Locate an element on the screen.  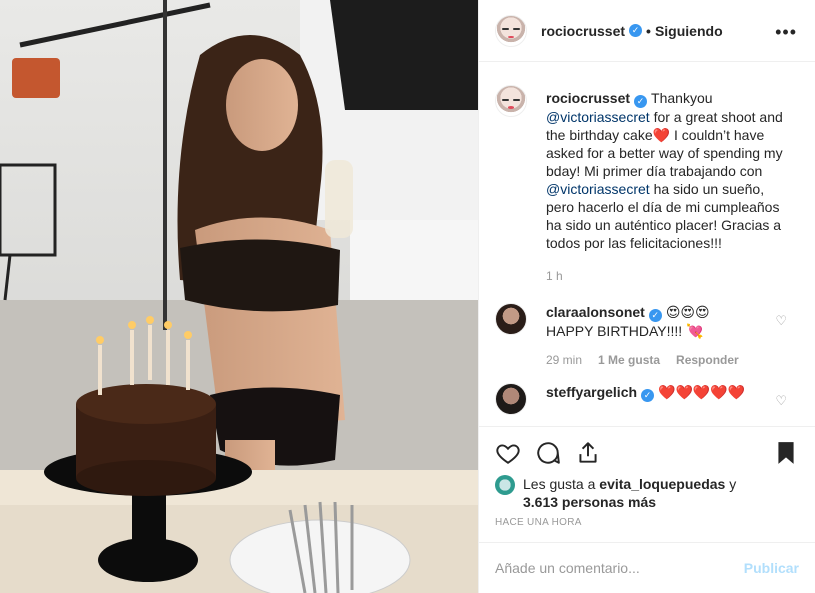
caption-part-1: Thankyou is located at coordinates (682, 98).